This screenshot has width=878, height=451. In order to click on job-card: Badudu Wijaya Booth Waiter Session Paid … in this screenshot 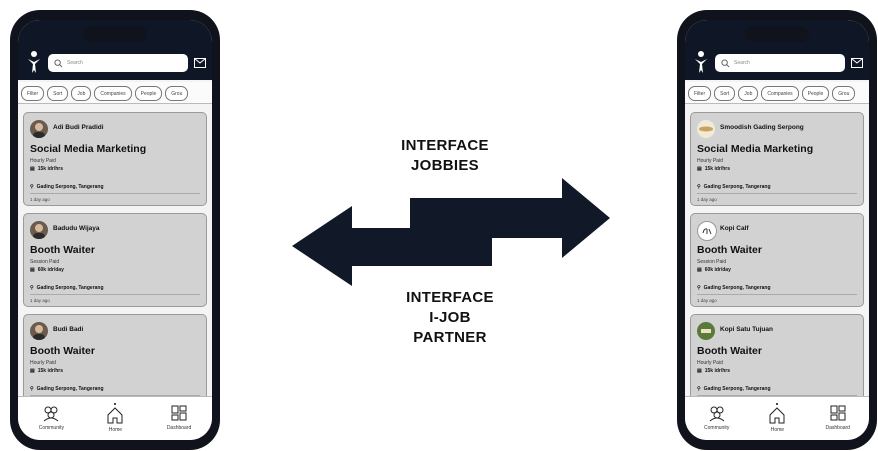, I will do `click(115, 260)`.